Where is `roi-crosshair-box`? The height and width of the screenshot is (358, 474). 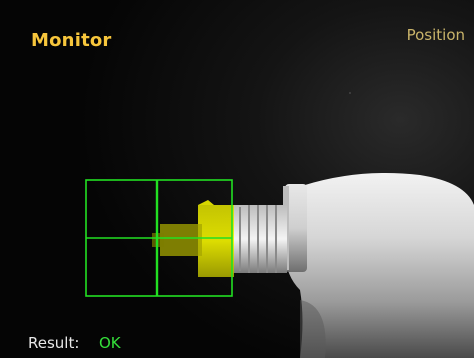 roi-crosshair-box is located at coordinates (159, 238).